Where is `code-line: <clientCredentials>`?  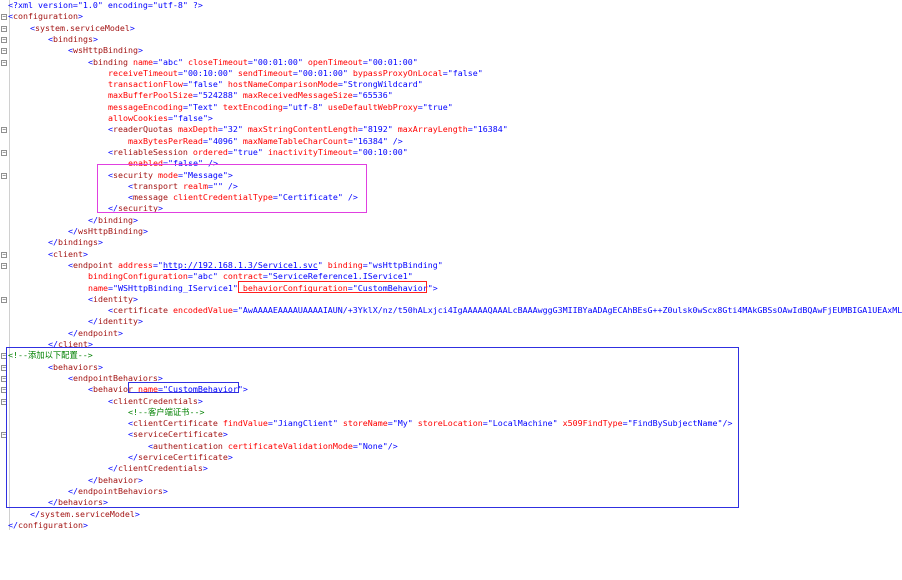
code-line: <clientCredentials> is located at coordinates (155, 401).